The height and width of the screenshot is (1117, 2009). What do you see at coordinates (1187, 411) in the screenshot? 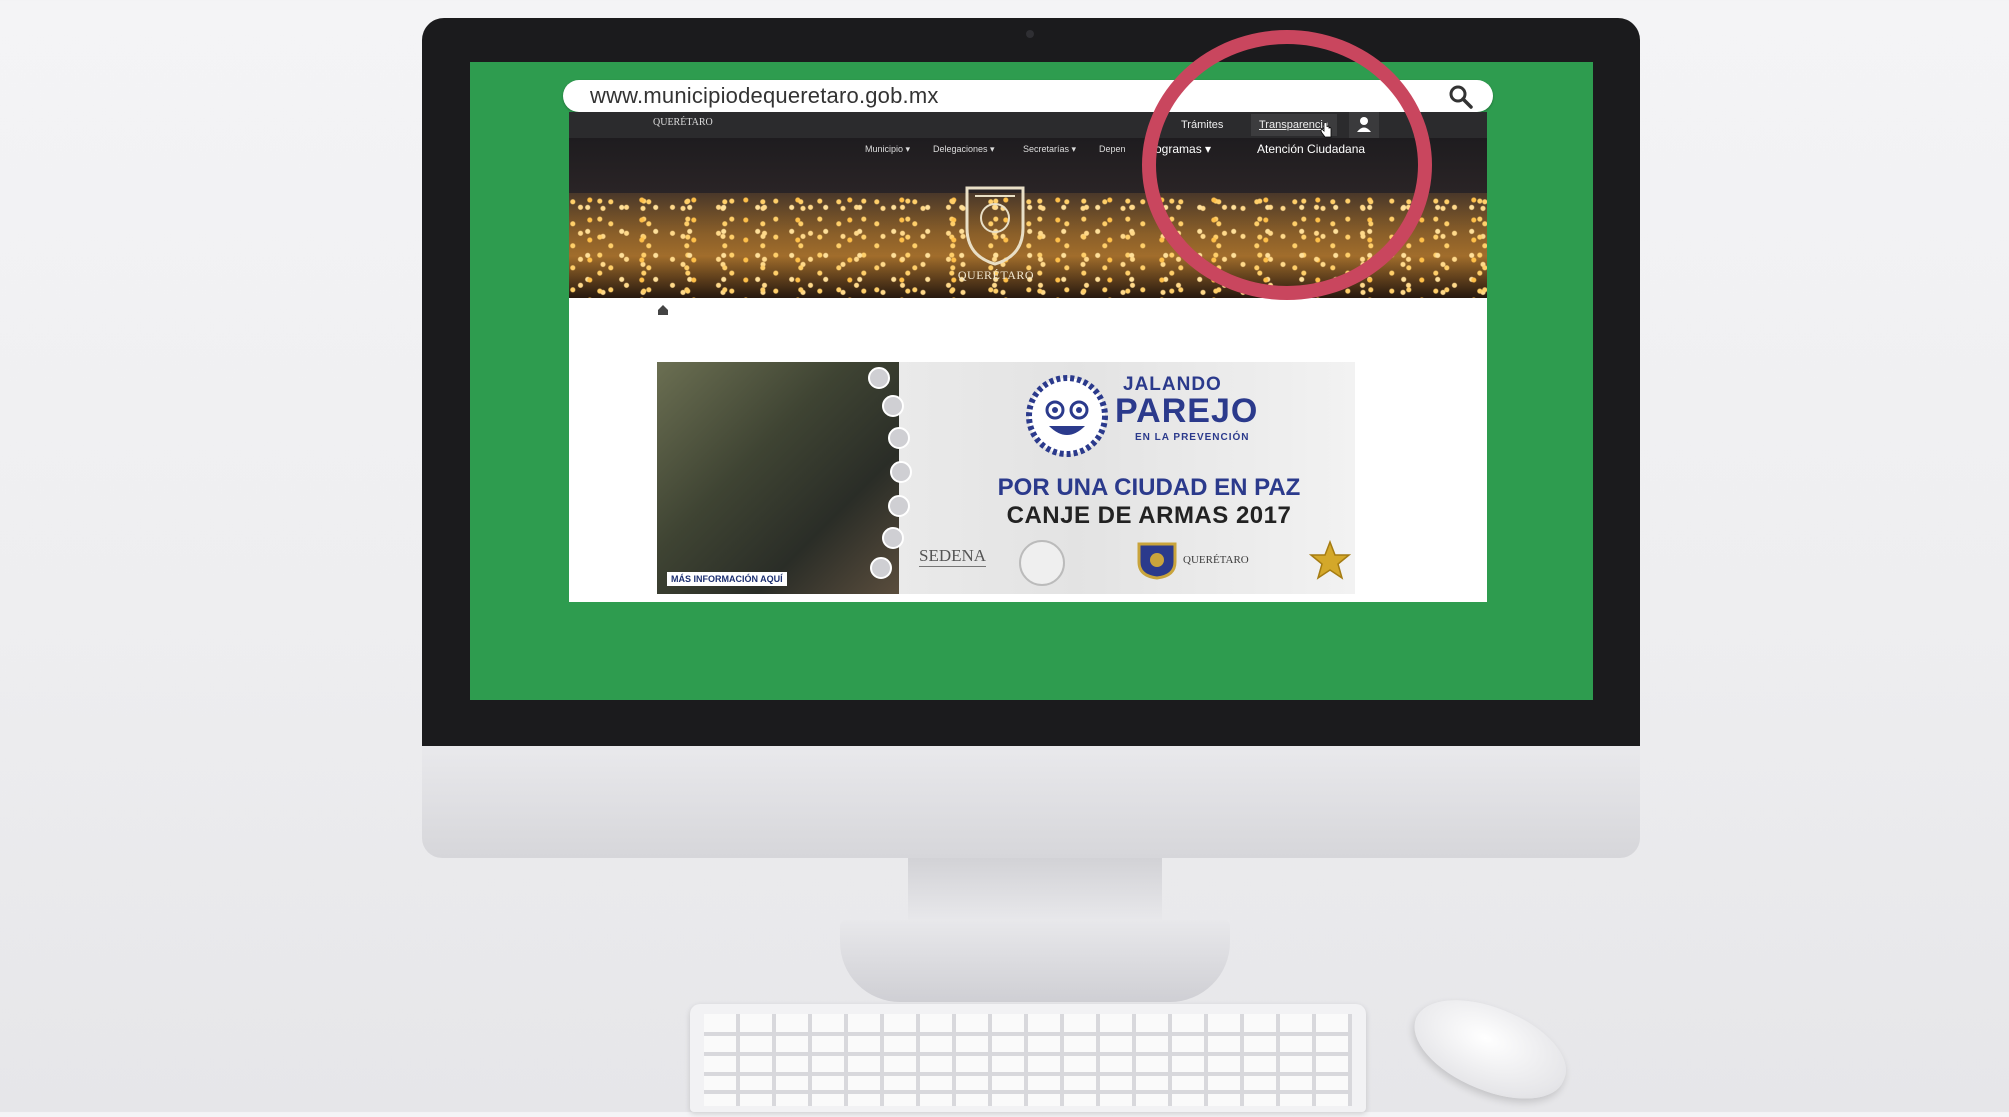
I see `campaign-parejo: PAREJO` at bounding box center [1187, 411].